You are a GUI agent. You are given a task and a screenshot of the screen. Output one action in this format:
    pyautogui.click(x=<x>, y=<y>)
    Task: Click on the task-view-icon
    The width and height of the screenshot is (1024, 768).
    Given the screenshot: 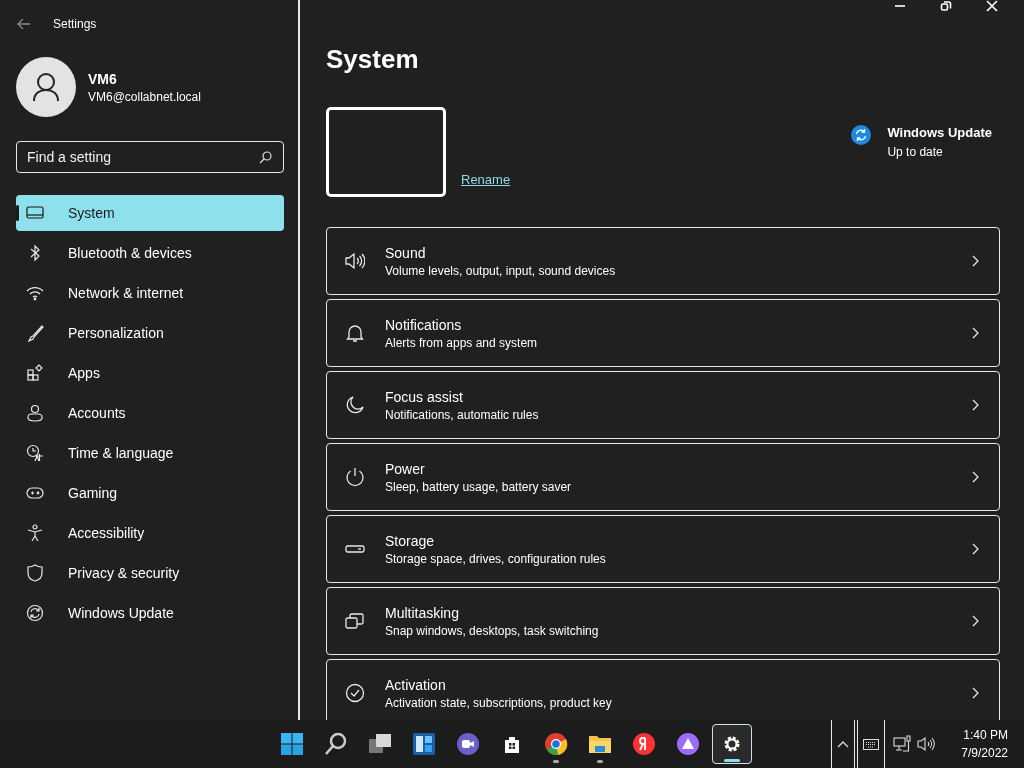 What is the action you would take?
    pyautogui.click(x=380, y=744)
    